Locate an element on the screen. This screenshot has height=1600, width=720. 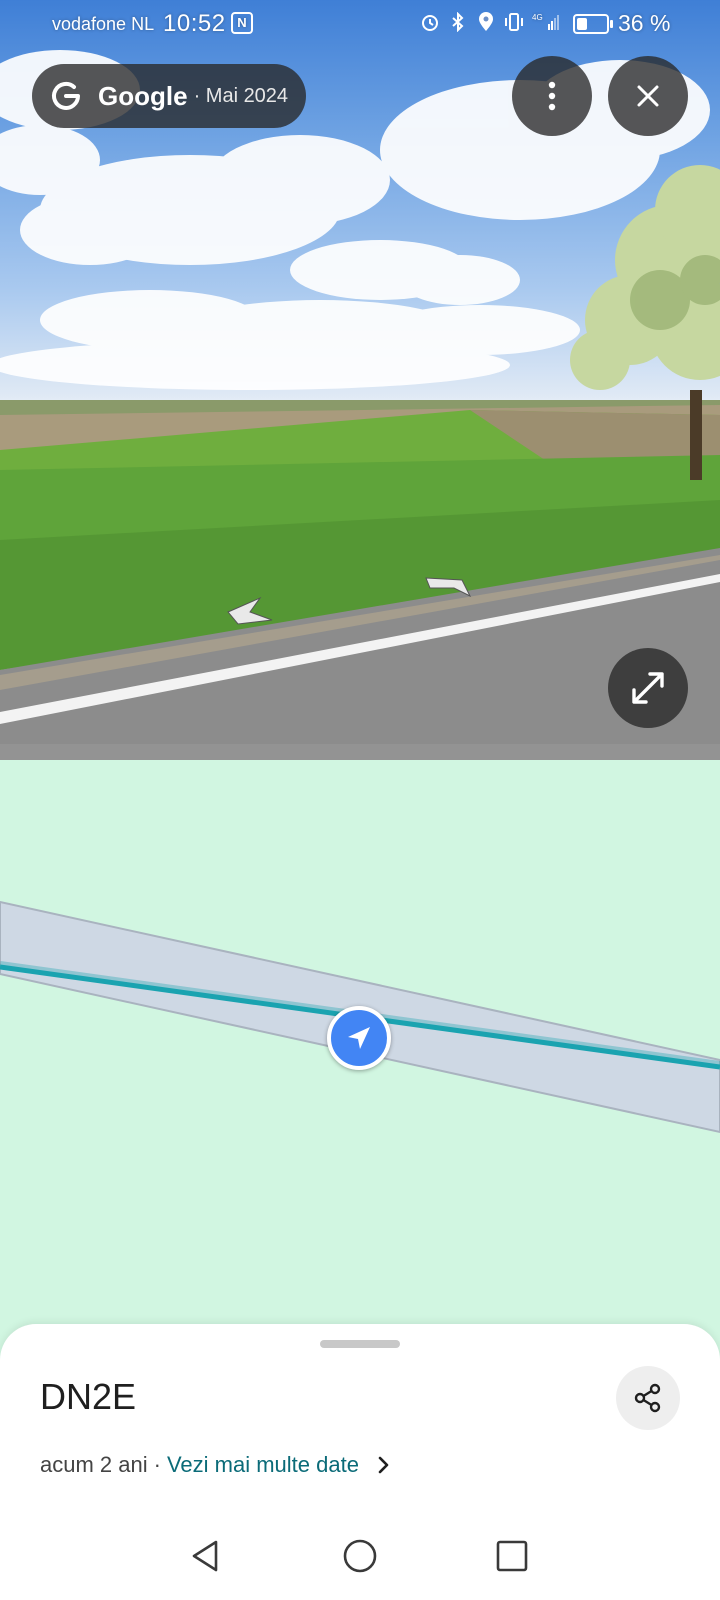
provider-label: Google is located at coordinates (143, 95).